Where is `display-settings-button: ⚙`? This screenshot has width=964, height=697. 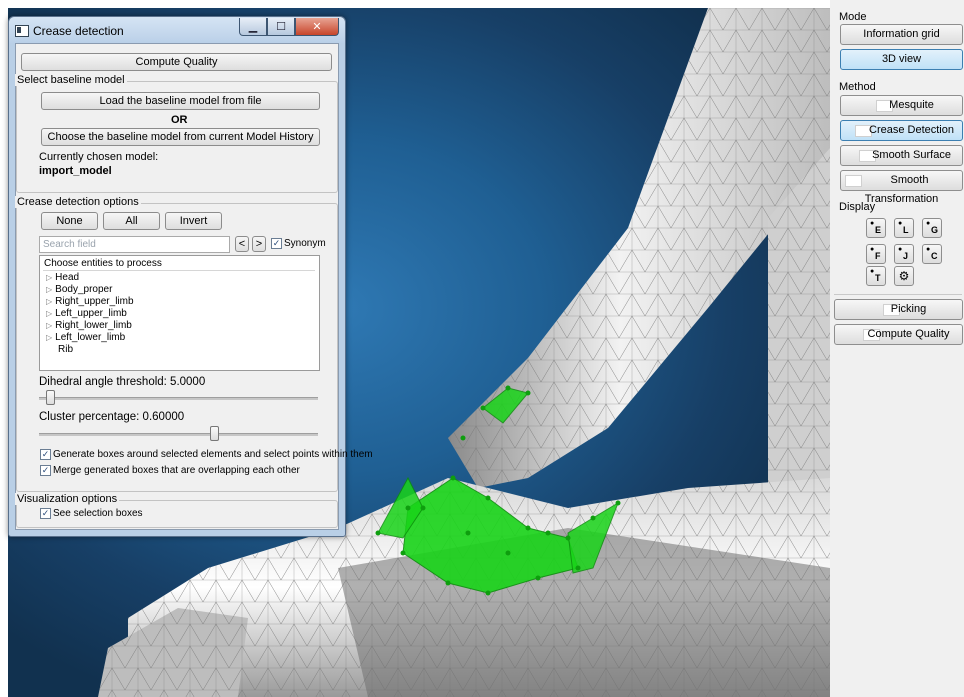 display-settings-button: ⚙ is located at coordinates (904, 276).